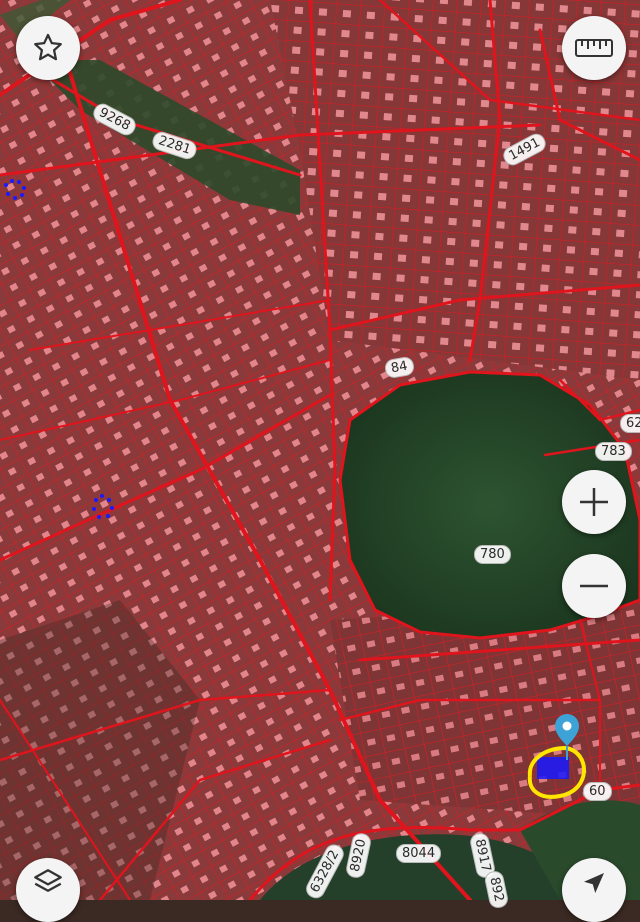 Image resolution: width=640 pixels, height=922 pixels. I want to click on layers-button, so click(48, 890).